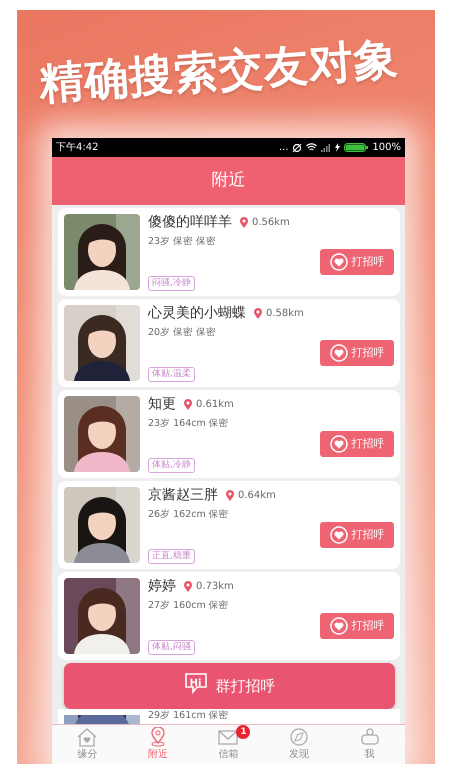 The height and width of the screenshot is (764, 452). I want to click on tab: 缘分, so click(87, 744).